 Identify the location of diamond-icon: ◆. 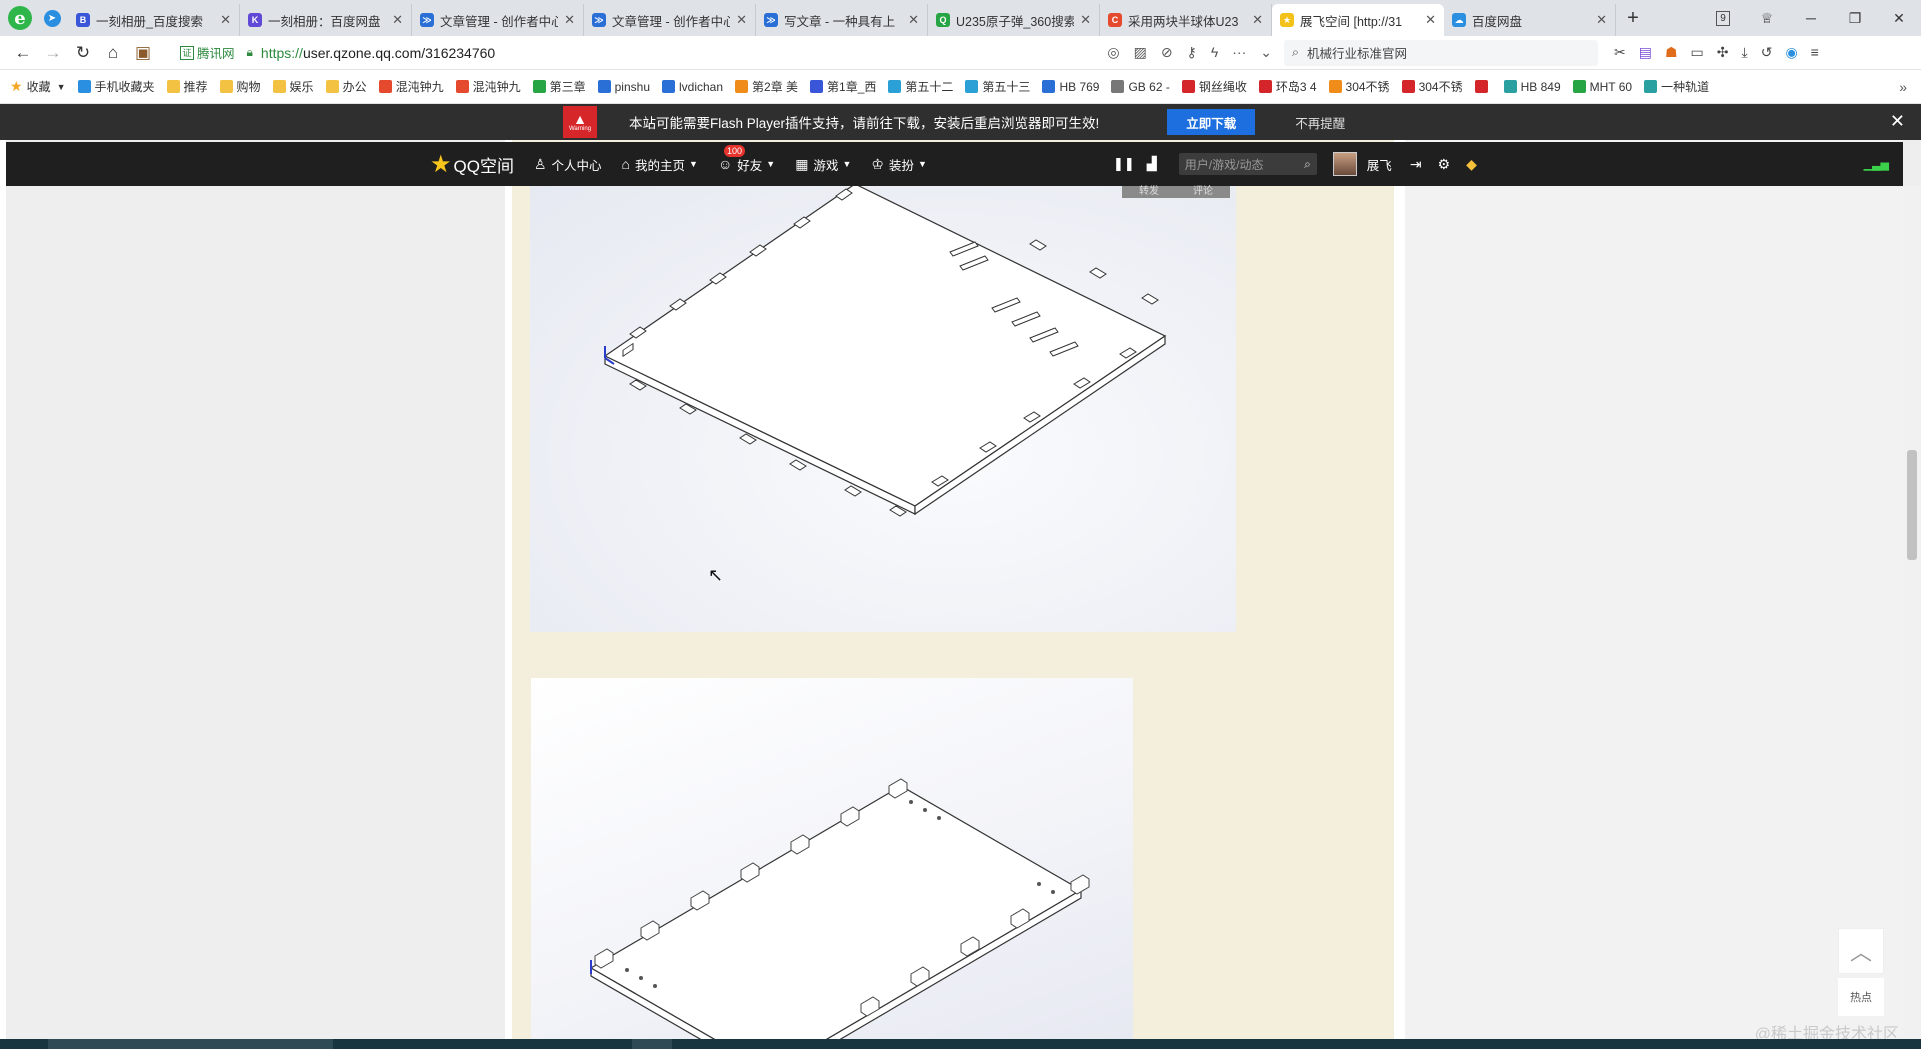
(1471, 164).